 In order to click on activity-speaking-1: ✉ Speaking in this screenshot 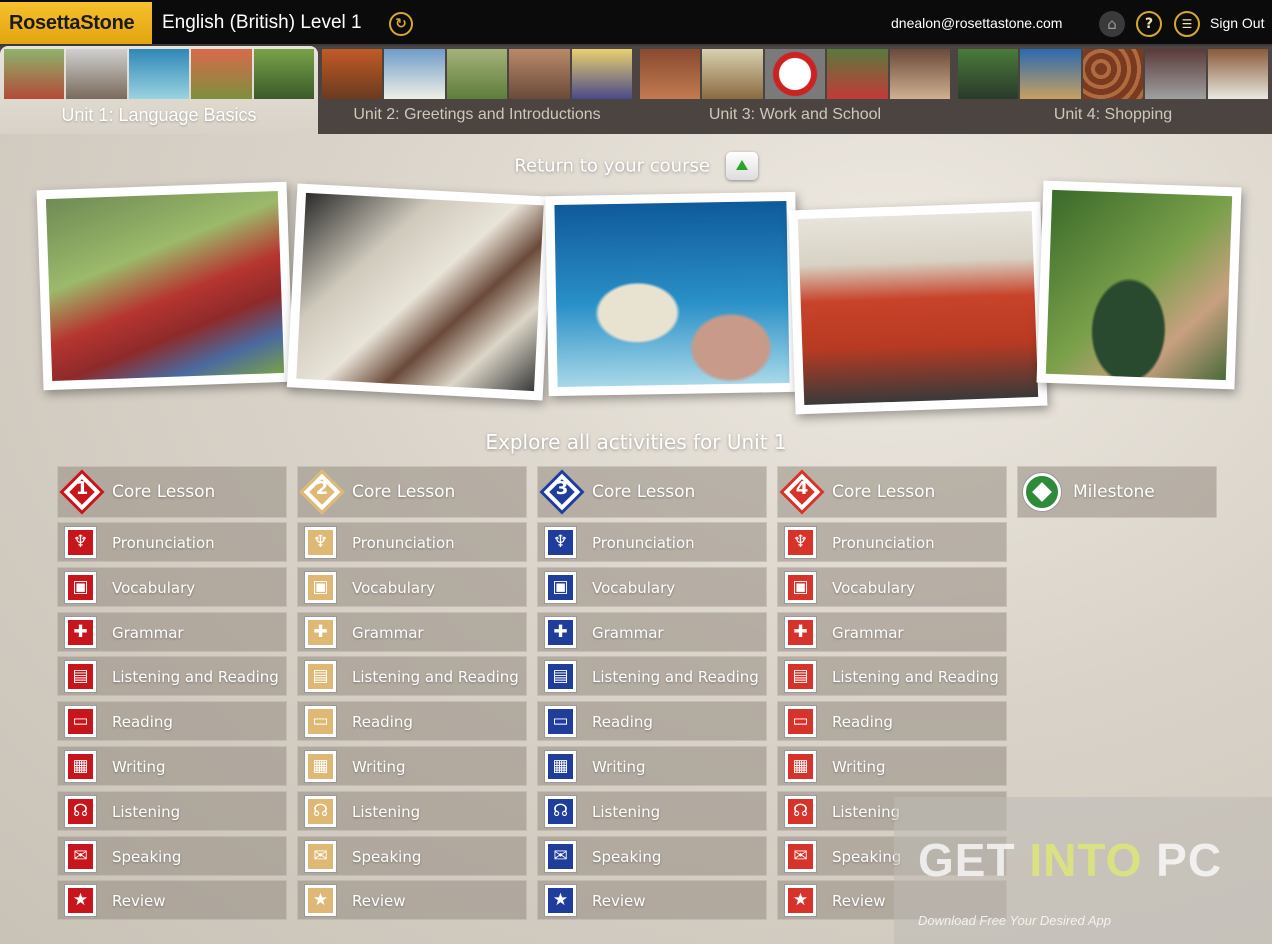, I will do `click(172, 855)`.